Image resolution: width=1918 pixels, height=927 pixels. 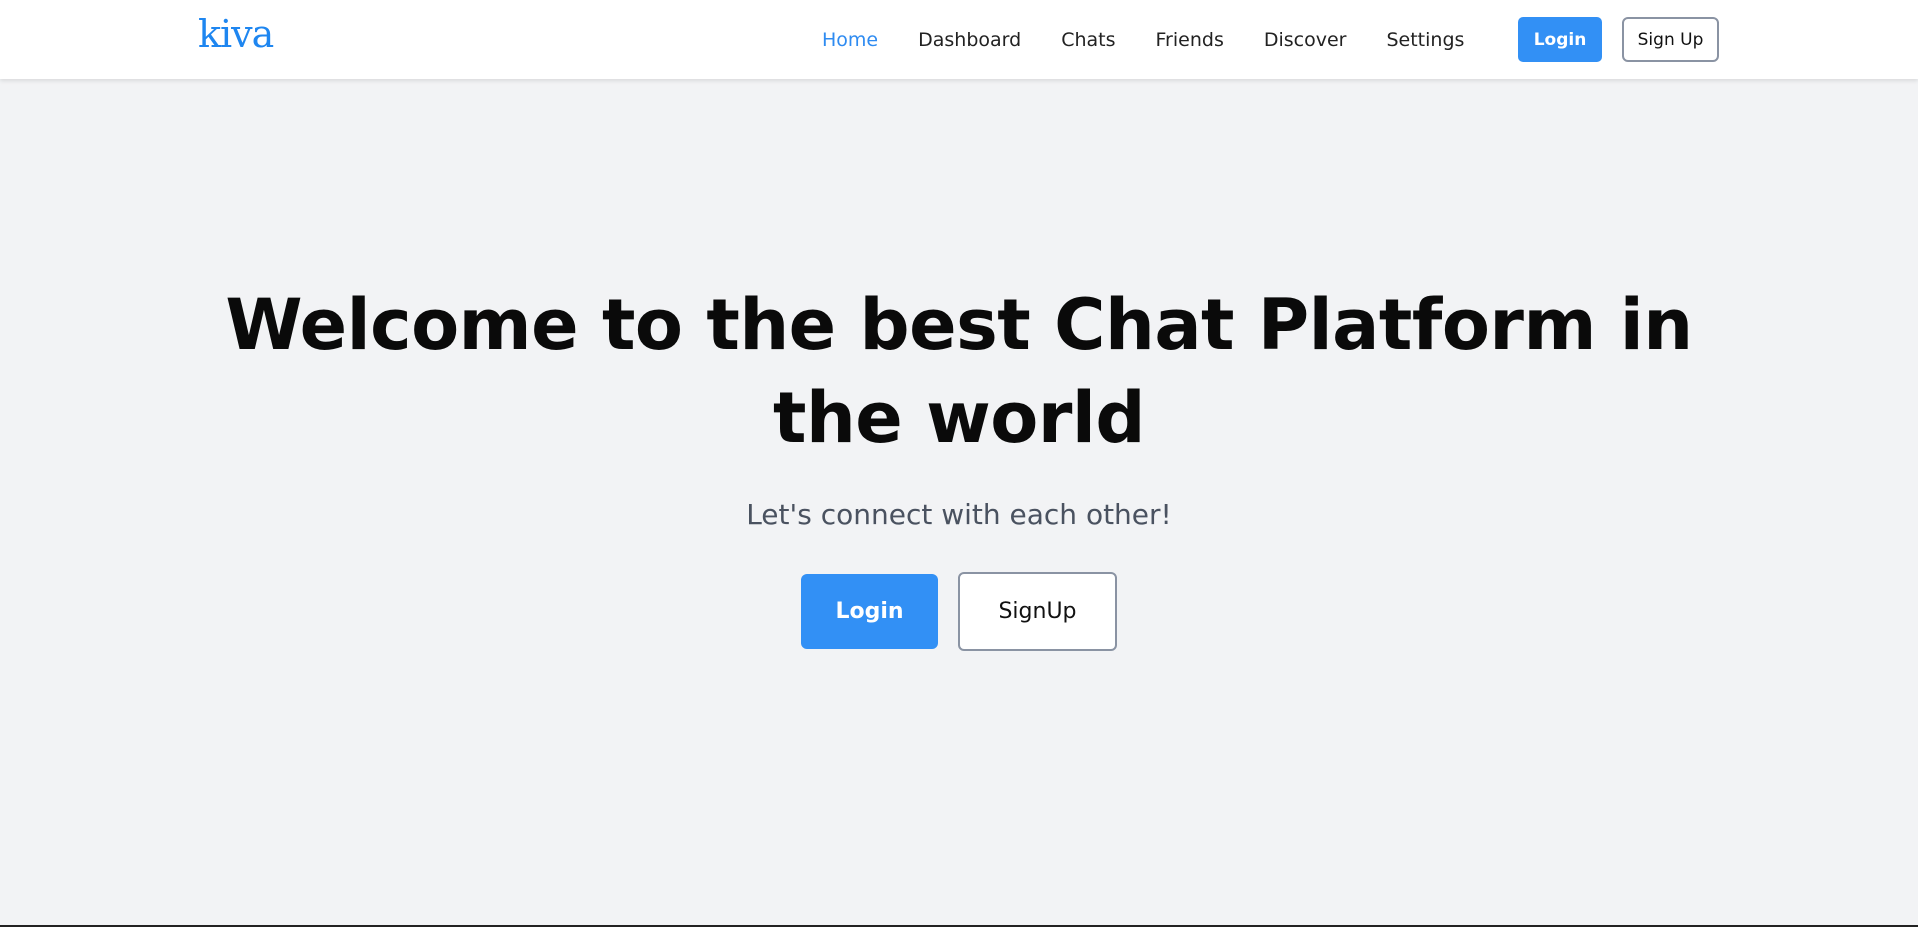 I want to click on nav-link-settings: Settings, so click(x=1425, y=40).